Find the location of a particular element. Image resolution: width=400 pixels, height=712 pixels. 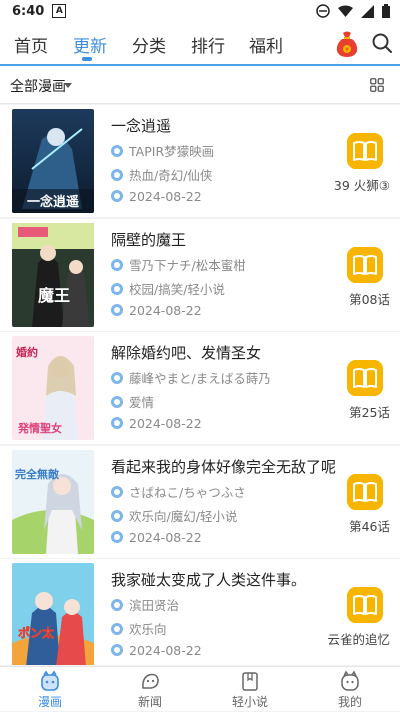

latest-chapter: 云雀的追忆 is located at coordinates (358, 639).